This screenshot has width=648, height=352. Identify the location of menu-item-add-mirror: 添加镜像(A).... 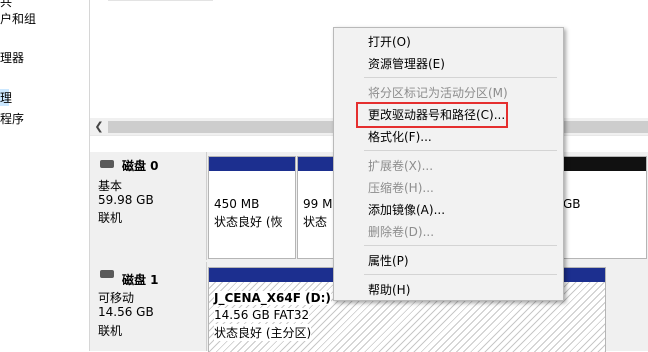
(406, 209).